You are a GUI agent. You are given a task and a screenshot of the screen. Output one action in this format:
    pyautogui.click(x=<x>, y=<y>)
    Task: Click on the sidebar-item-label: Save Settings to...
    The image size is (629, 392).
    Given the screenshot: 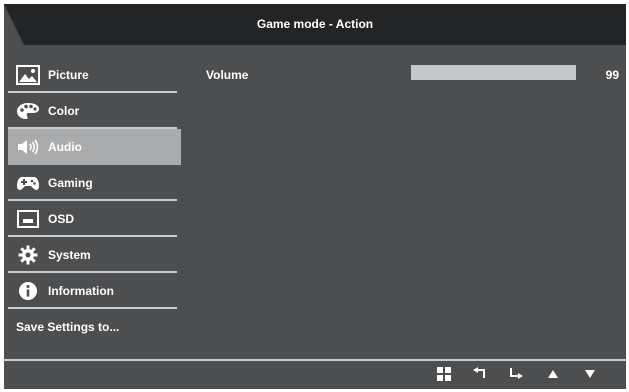 What is the action you would take?
    pyautogui.click(x=68, y=327)
    